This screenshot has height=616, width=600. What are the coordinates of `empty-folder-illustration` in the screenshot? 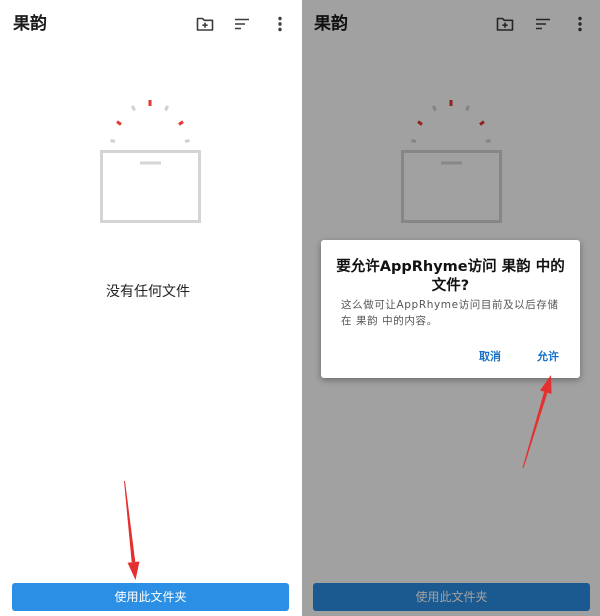 It's located at (150, 161).